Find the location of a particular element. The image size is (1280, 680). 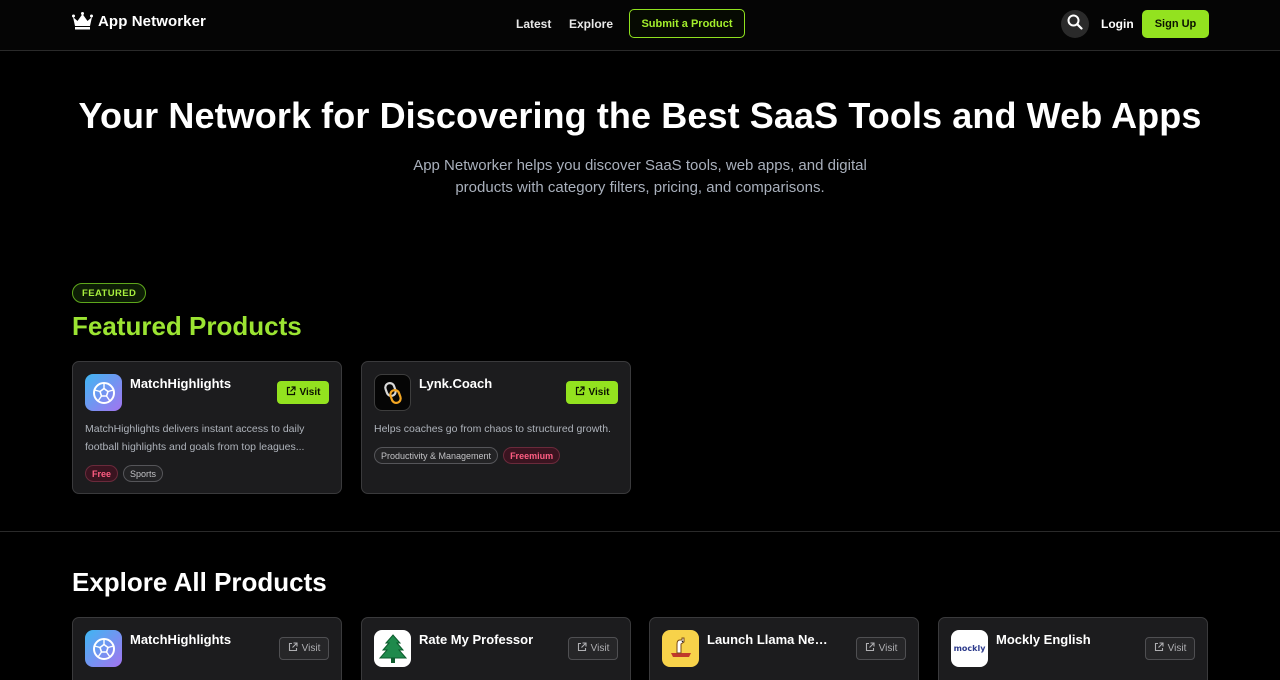

pricing-tag: Freemium is located at coordinates (532, 455).